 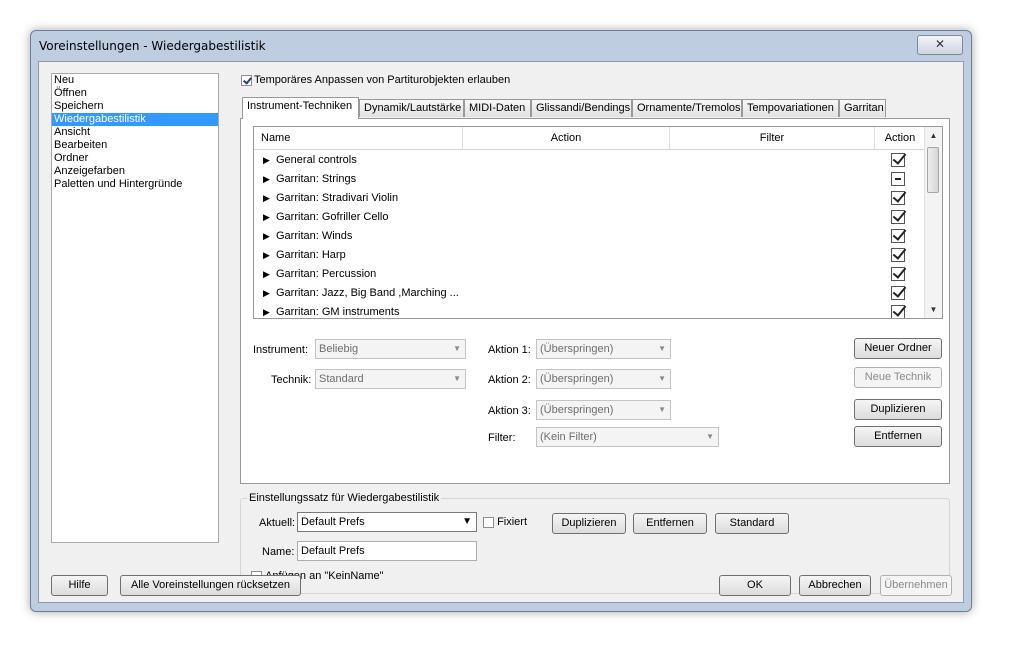 What do you see at coordinates (772, 138) in the screenshot?
I see `column-header-filter: Filter` at bounding box center [772, 138].